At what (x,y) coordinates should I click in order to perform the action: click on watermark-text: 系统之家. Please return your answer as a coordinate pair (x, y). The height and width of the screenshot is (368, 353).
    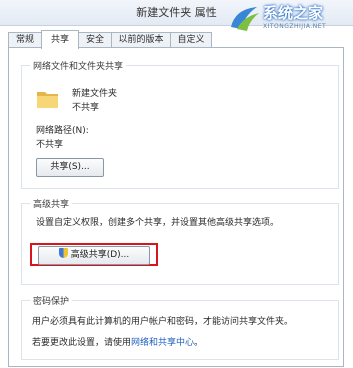
    Looking at the image, I should click on (293, 13).